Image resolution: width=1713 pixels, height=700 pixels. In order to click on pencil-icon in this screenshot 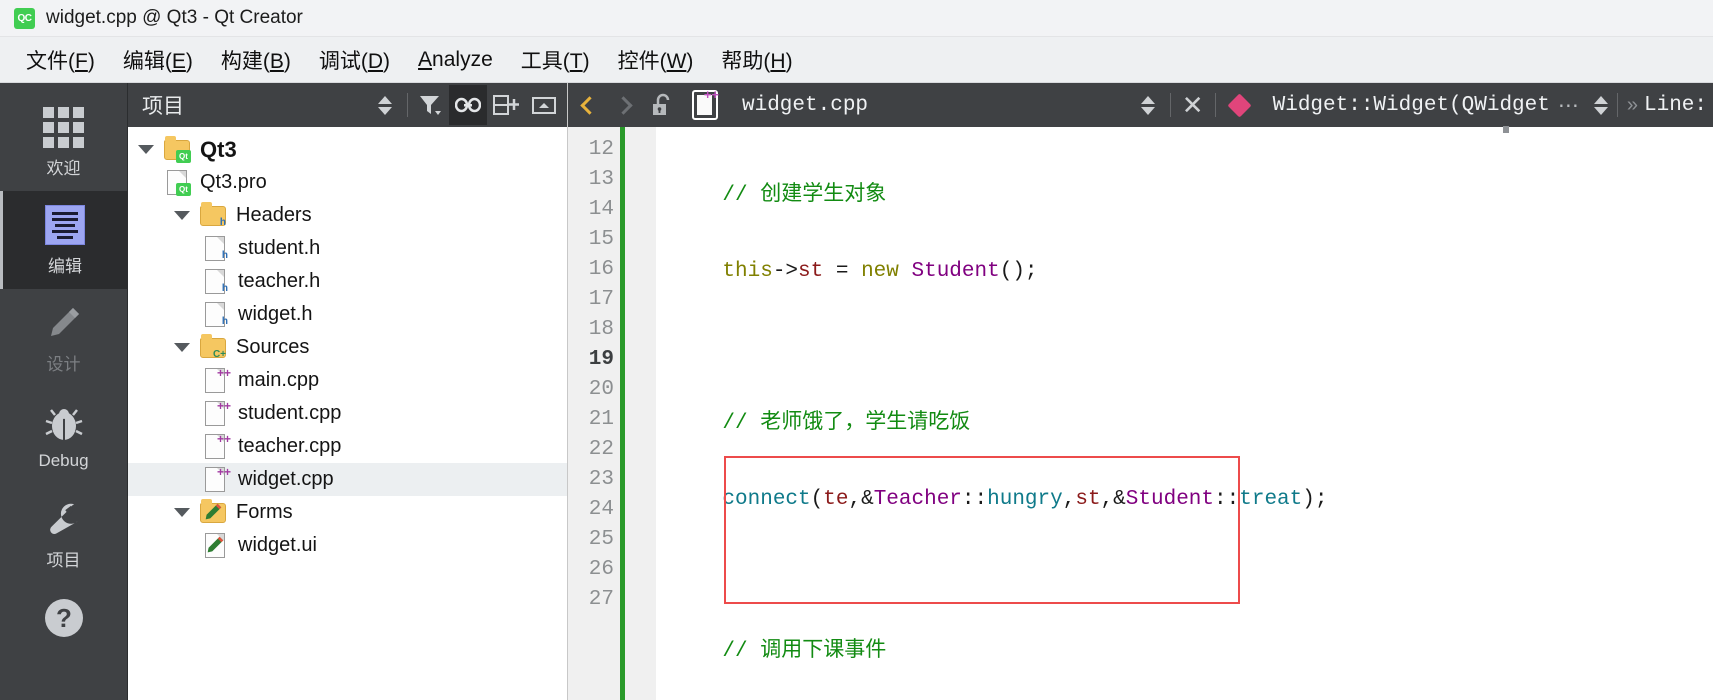, I will do `click(64, 323)`.